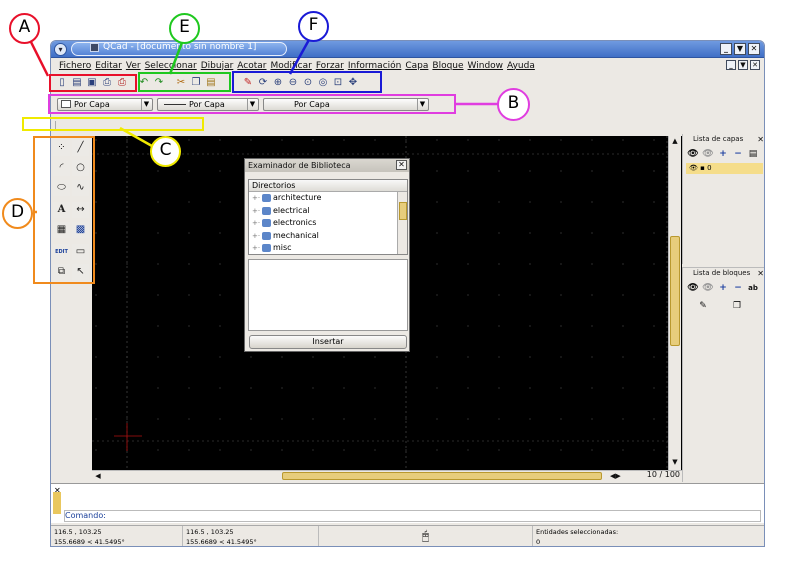 The height and width of the screenshot is (569, 800). Describe the element at coordinates (328, 186) in the screenshot. I see `directory-tree-header: Directorios` at that location.